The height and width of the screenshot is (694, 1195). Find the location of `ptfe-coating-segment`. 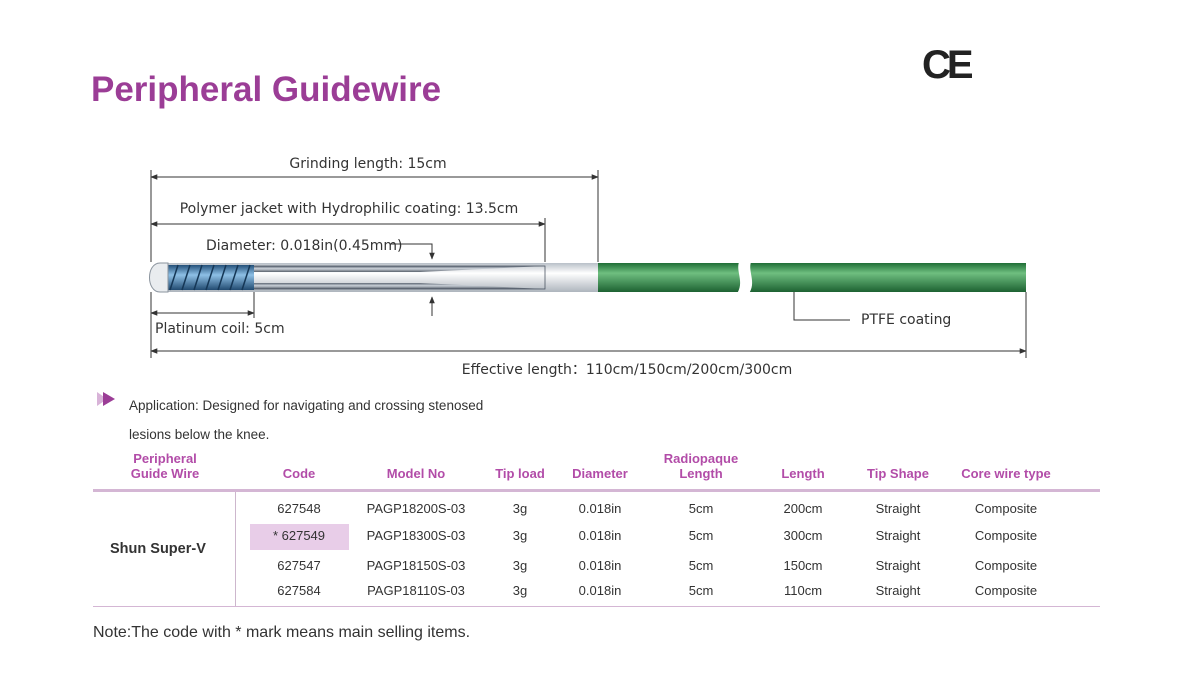

ptfe-coating-segment is located at coordinates (812, 277).